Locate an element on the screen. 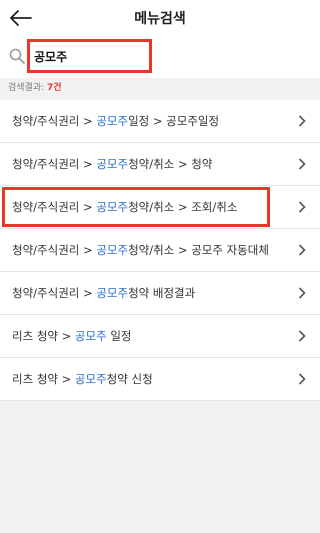  list-item-label: 청약/주식권리 > 공모주청약/취소 > 공모주 자동대체 is located at coordinates (140, 250).